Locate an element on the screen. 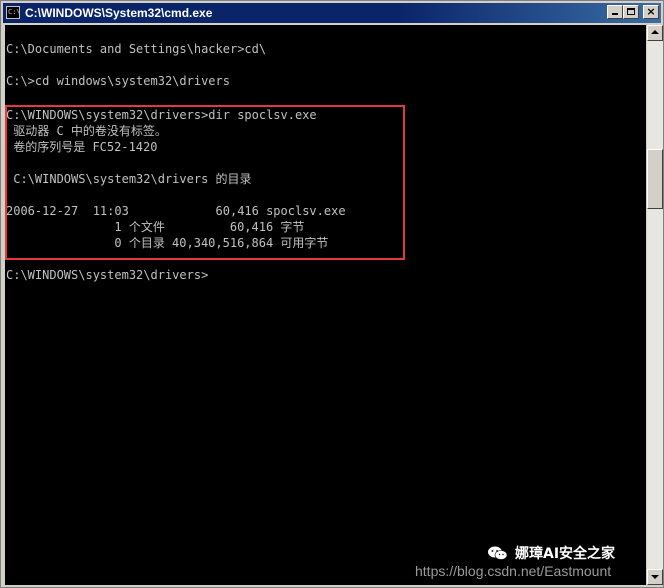  watermark-url: https://blog.csdn.net/Eastmount is located at coordinates (513, 571).